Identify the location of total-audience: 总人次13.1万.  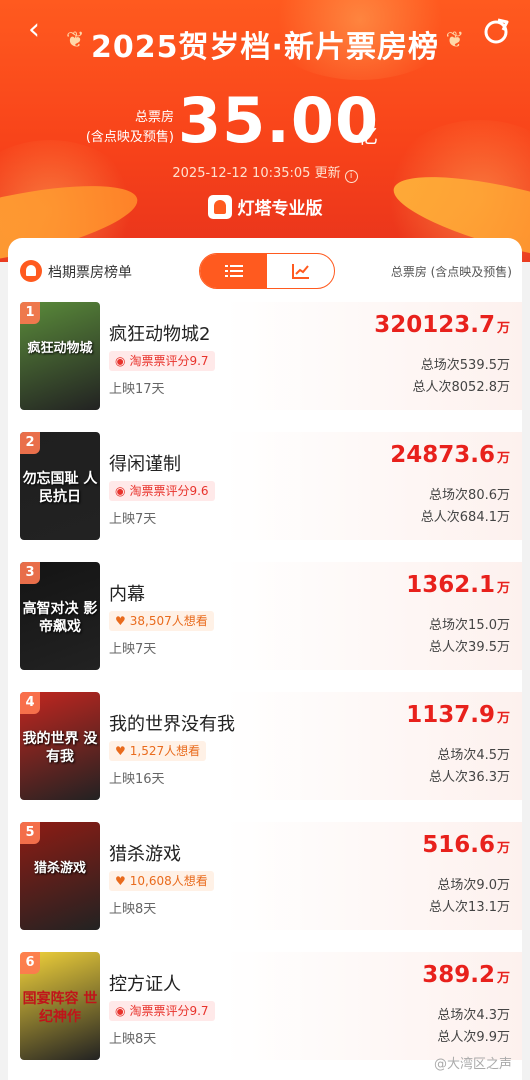
(469, 907).